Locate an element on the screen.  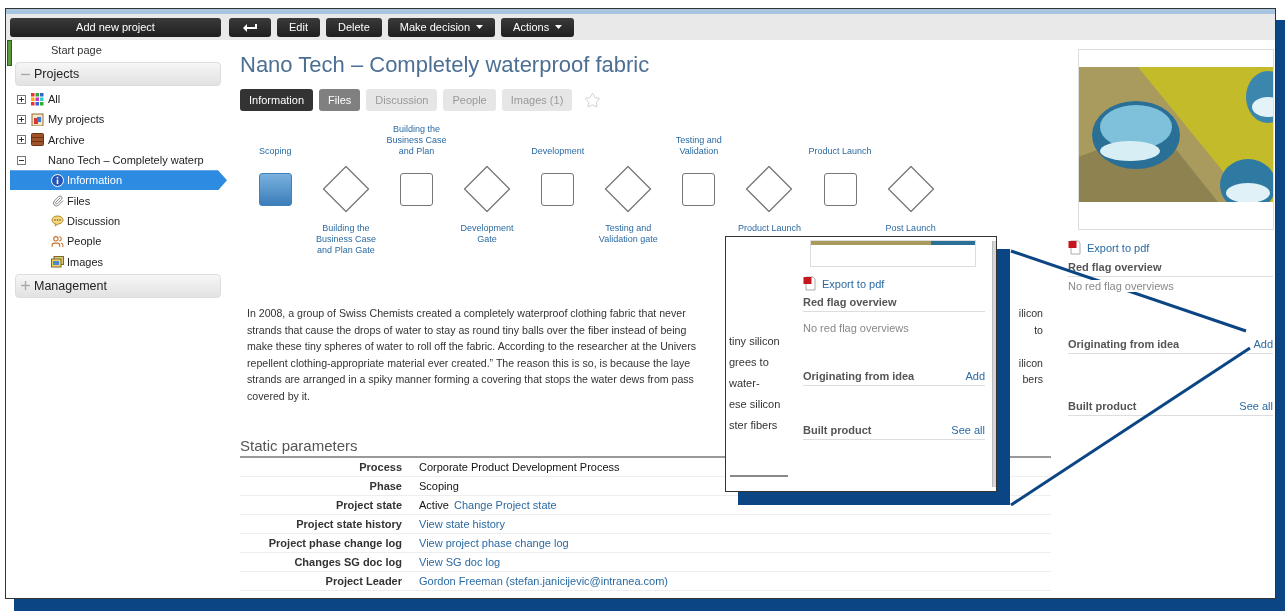
parameter-value: Scoping is located at coordinates (439, 486).